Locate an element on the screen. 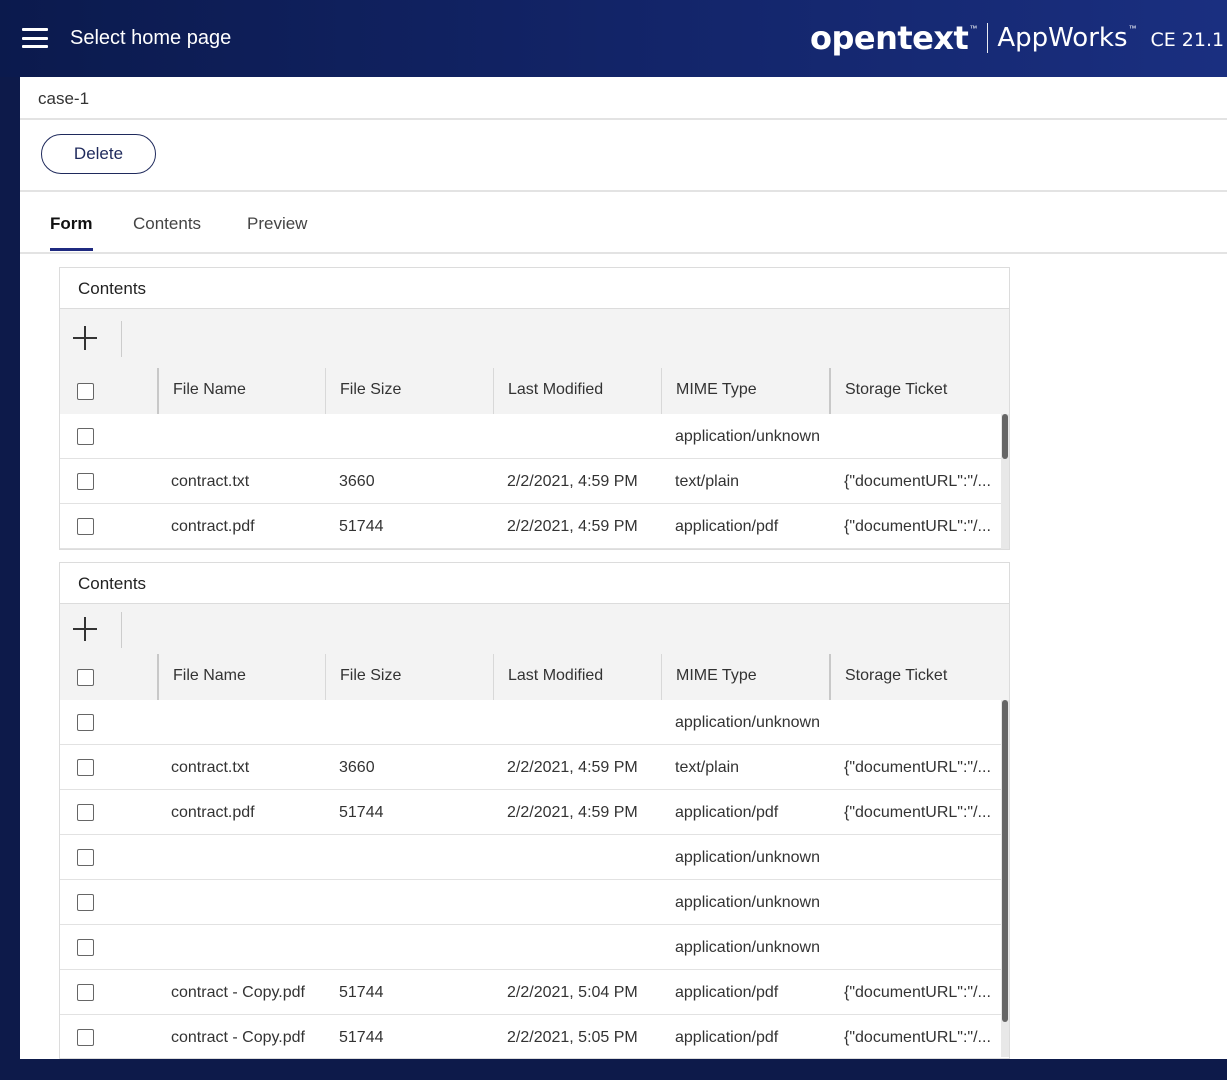 Image resolution: width=1227 pixels, height=1080 pixels. brand-divider is located at coordinates (988, 38).